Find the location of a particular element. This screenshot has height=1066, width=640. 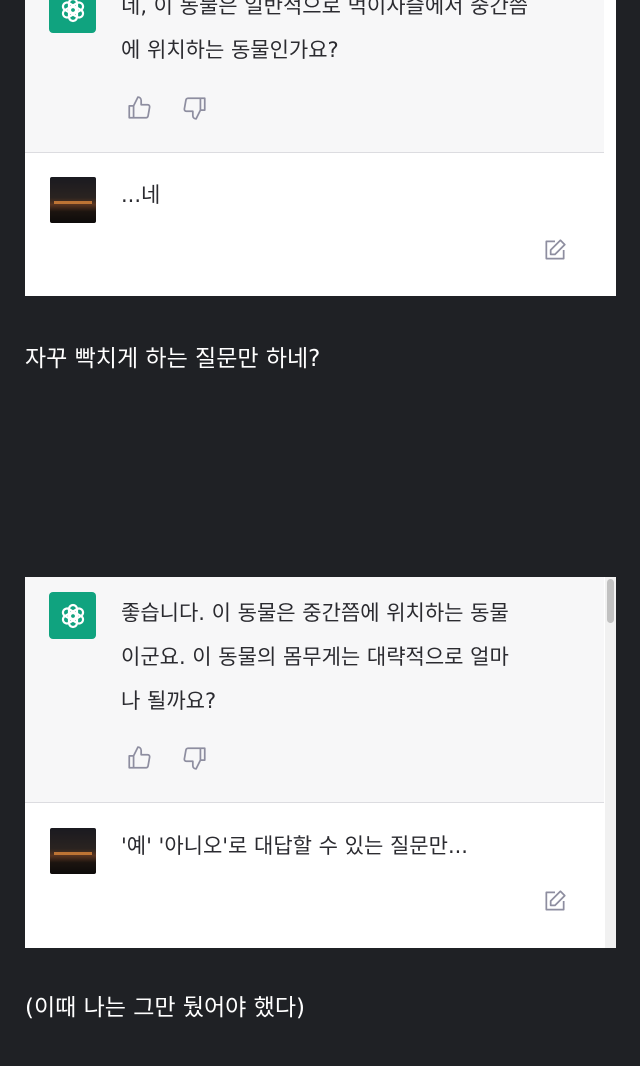

caption: 자꾸 빡치게 하는 질문만 하네? is located at coordinates (173, 359).